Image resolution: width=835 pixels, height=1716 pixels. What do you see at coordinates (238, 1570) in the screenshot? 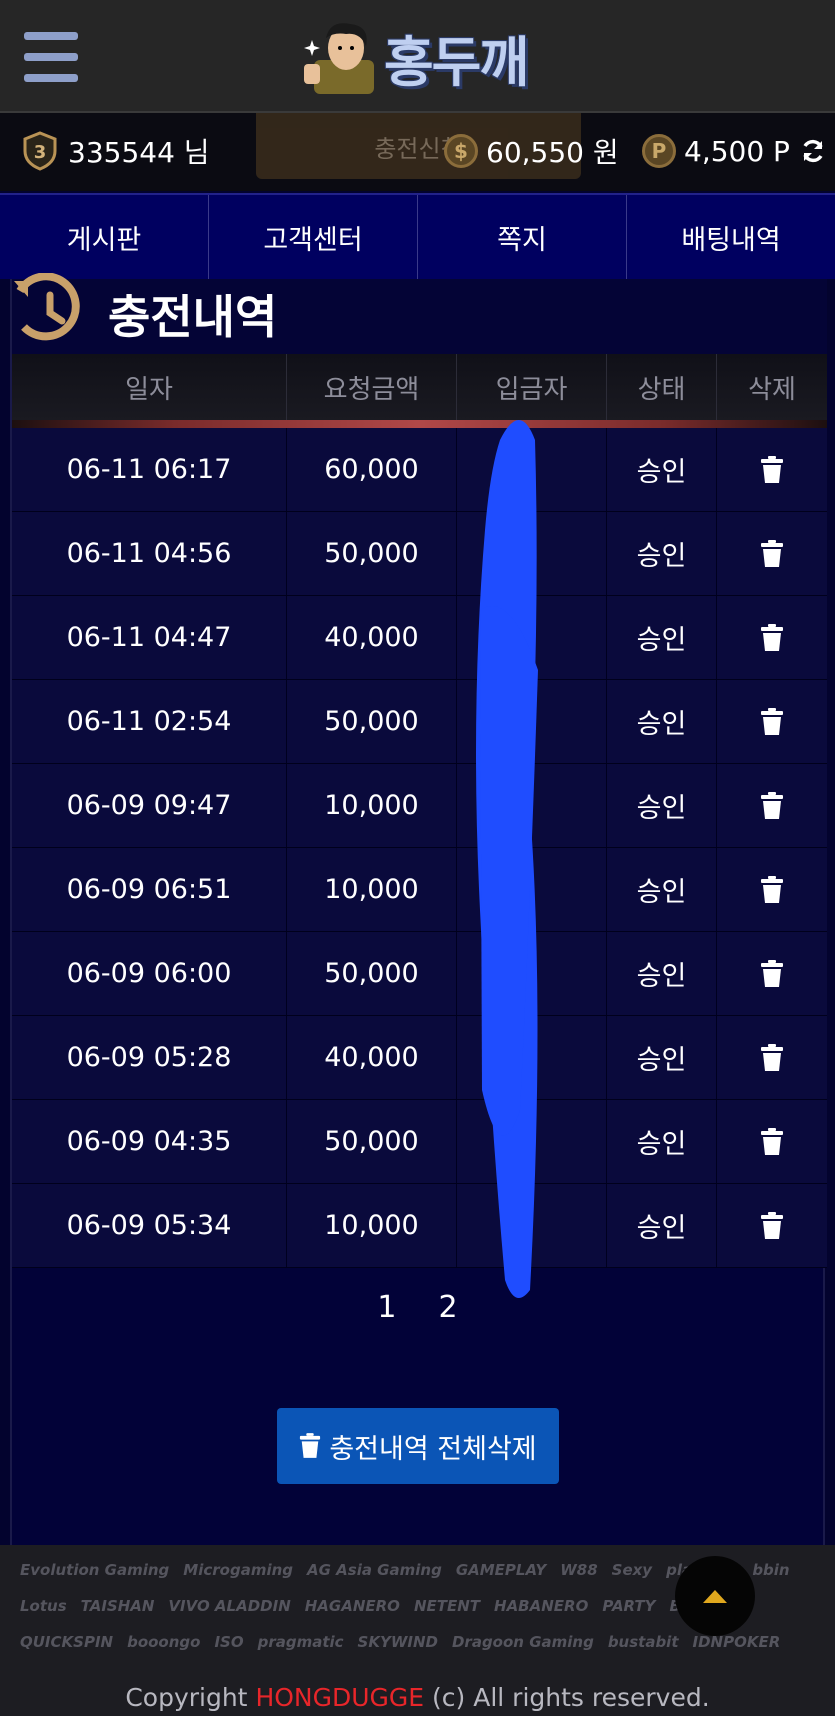
I see `provider-logo: Microgaming` at bounding box center [238, 1570].